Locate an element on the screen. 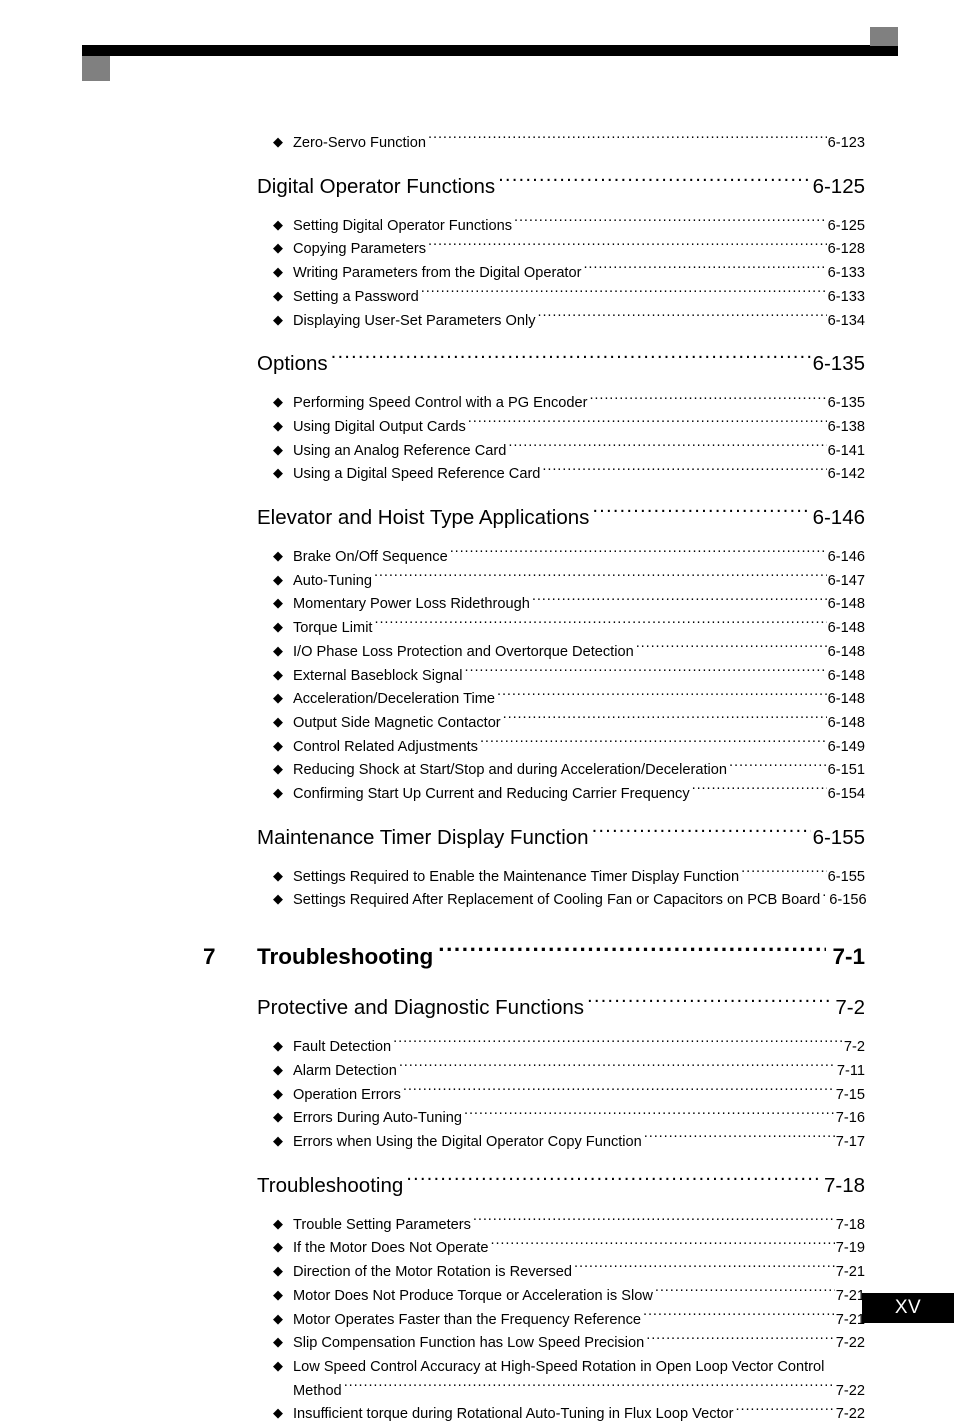 The height and width of the screenshot is (1427, 954). toc-entry: ◆ If the Motor Does Not Operate 7-19 is located at coordinates (569, 1249).